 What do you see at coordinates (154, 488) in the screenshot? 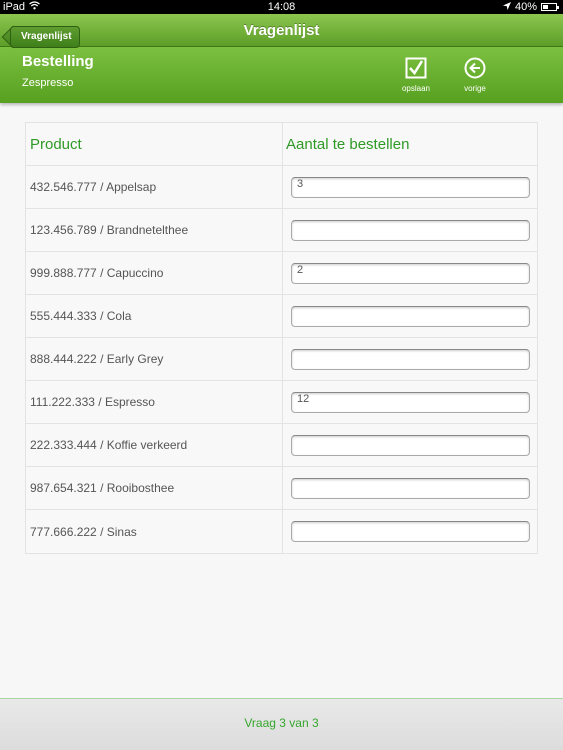
I see `product-name: 987.654.321 / Rooibosthee` at bounding box center [154, 488].